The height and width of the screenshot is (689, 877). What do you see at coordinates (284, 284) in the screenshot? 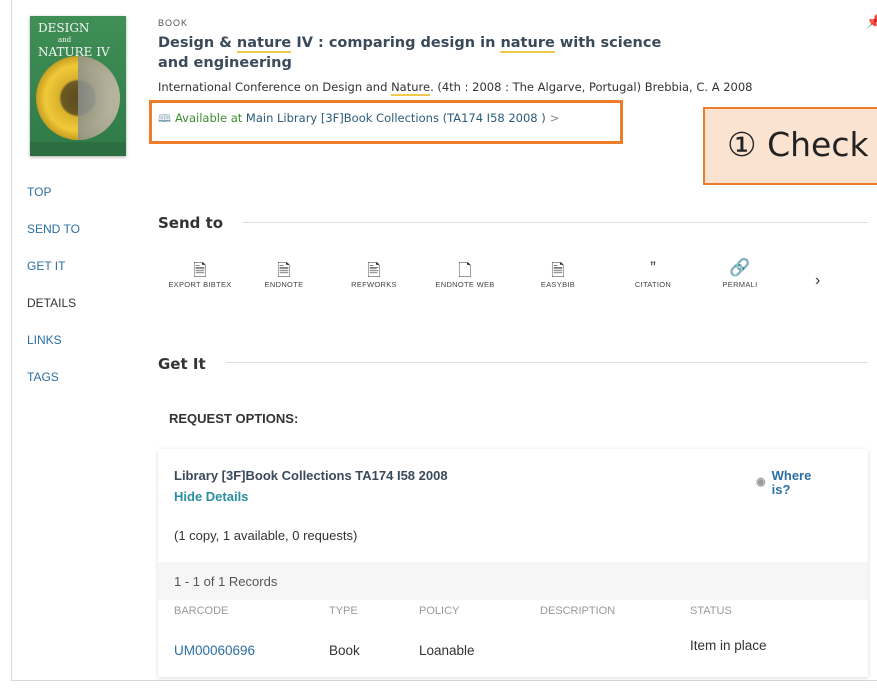
I see `action-label: ENDNOTE` at bounding box center [284, 284].